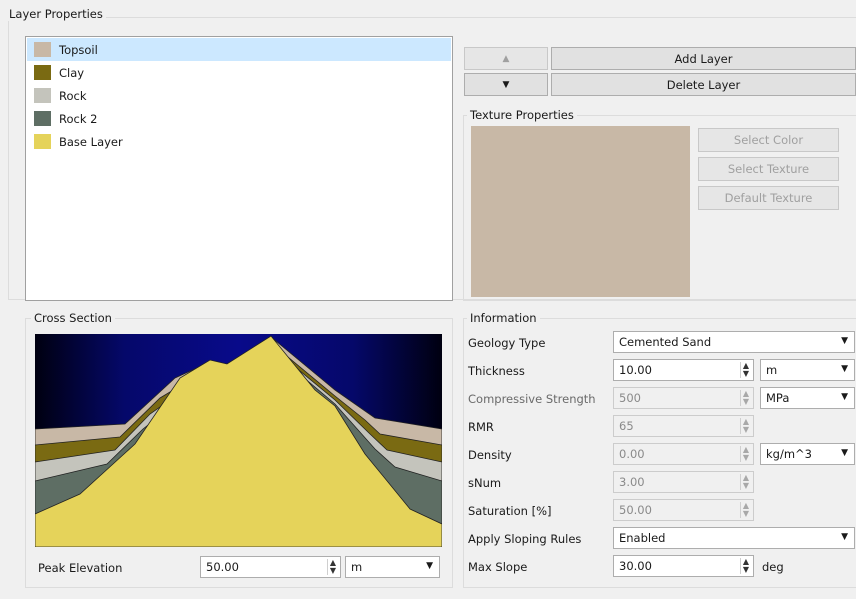  What do you see at coordinates (772, 370) in the screenshot?
I see `thickness-unit: m` at bounding box center [772, 370].